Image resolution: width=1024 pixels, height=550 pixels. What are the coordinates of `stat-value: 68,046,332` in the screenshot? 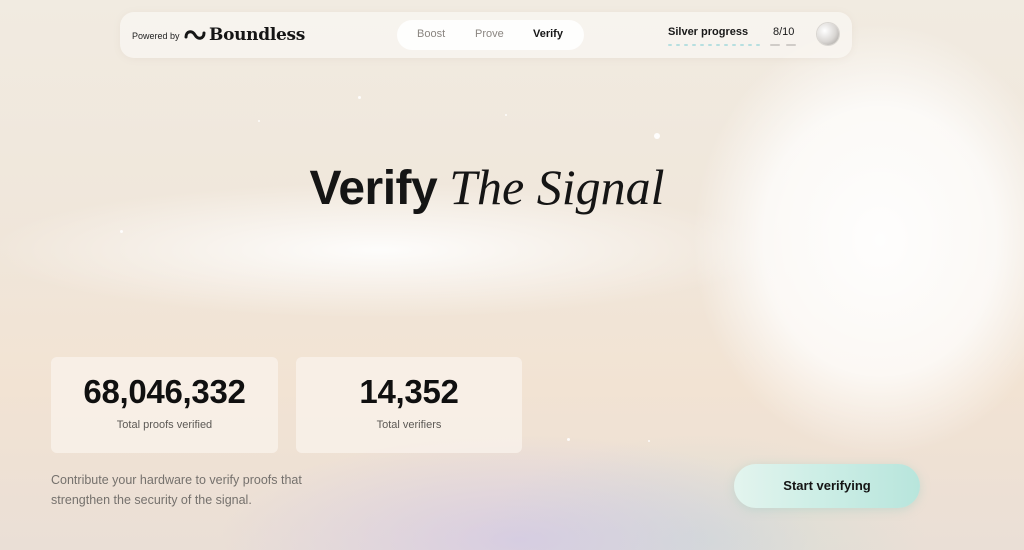 It's located at (164, 391).